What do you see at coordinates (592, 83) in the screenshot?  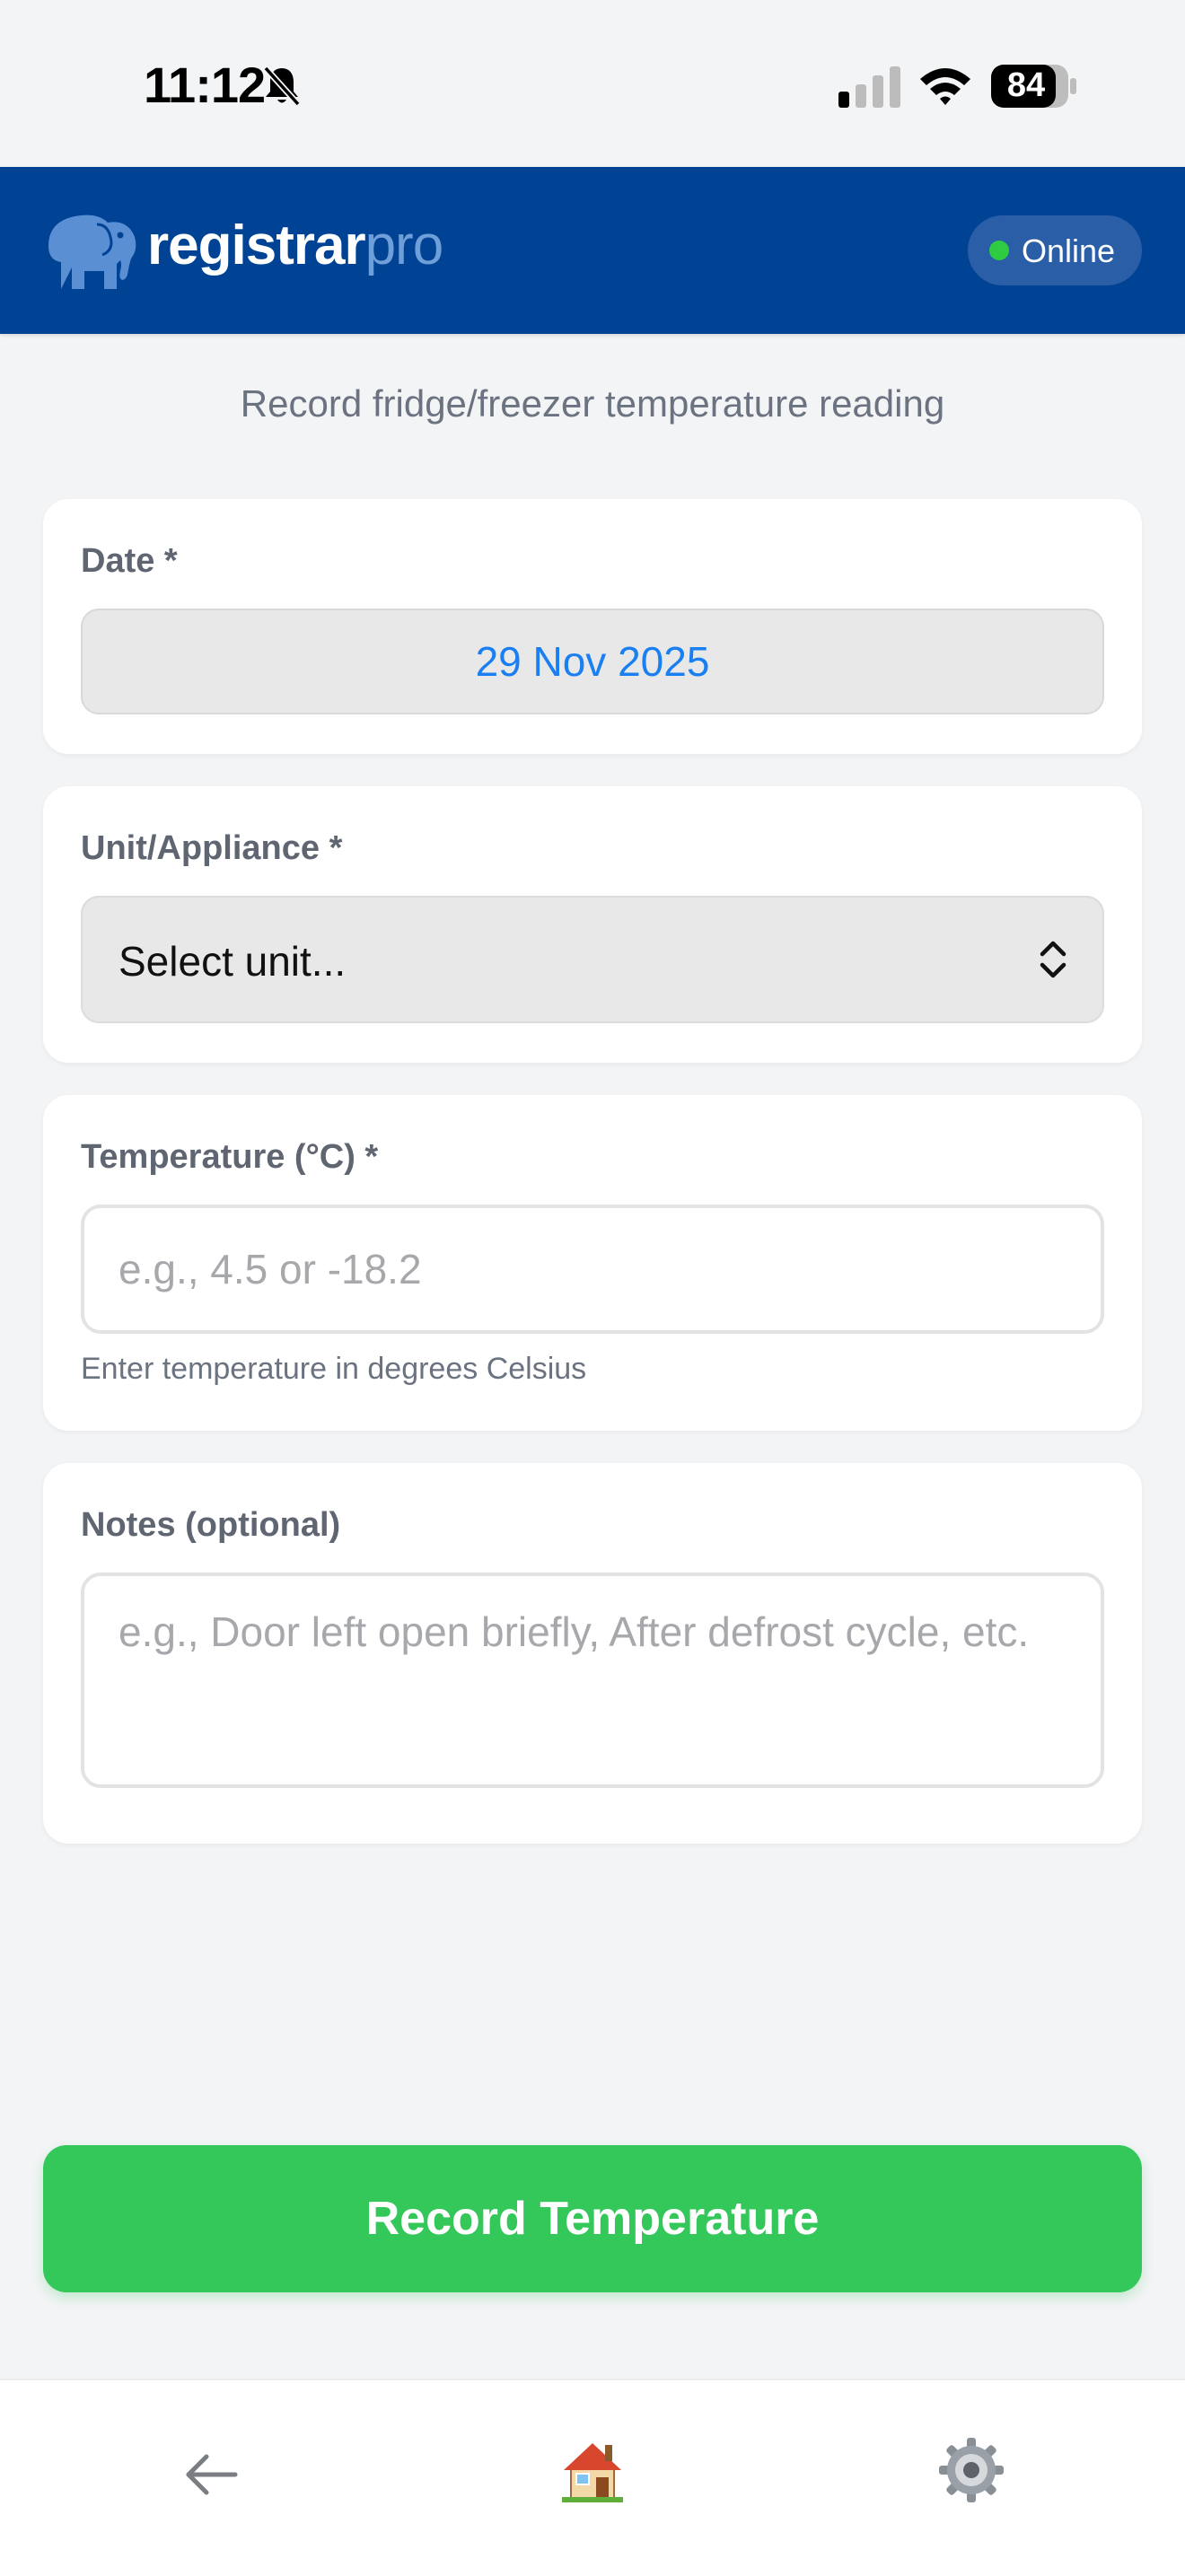 I see `status-bar: 11:12 84` at bounding box center [592, 83].